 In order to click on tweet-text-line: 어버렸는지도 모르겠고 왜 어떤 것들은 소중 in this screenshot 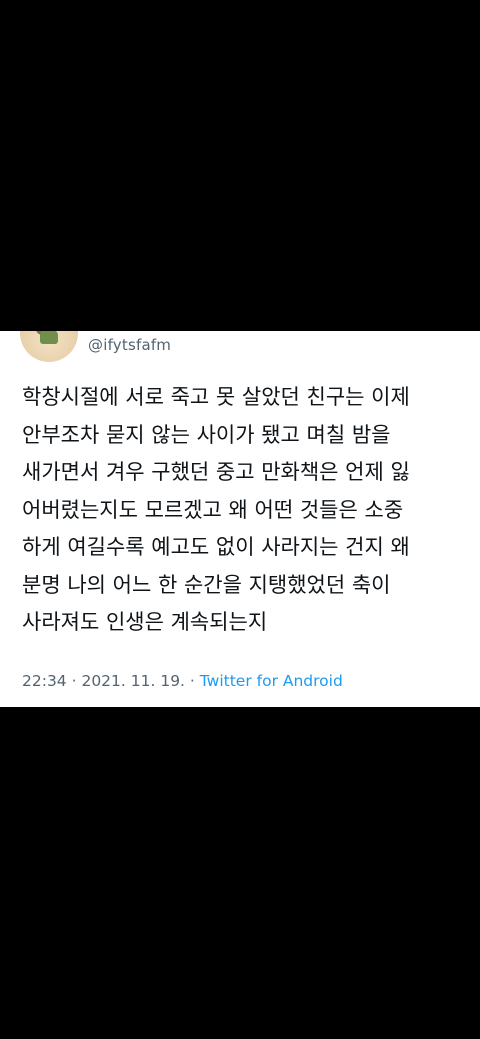, I will do `click(213, 509)`.